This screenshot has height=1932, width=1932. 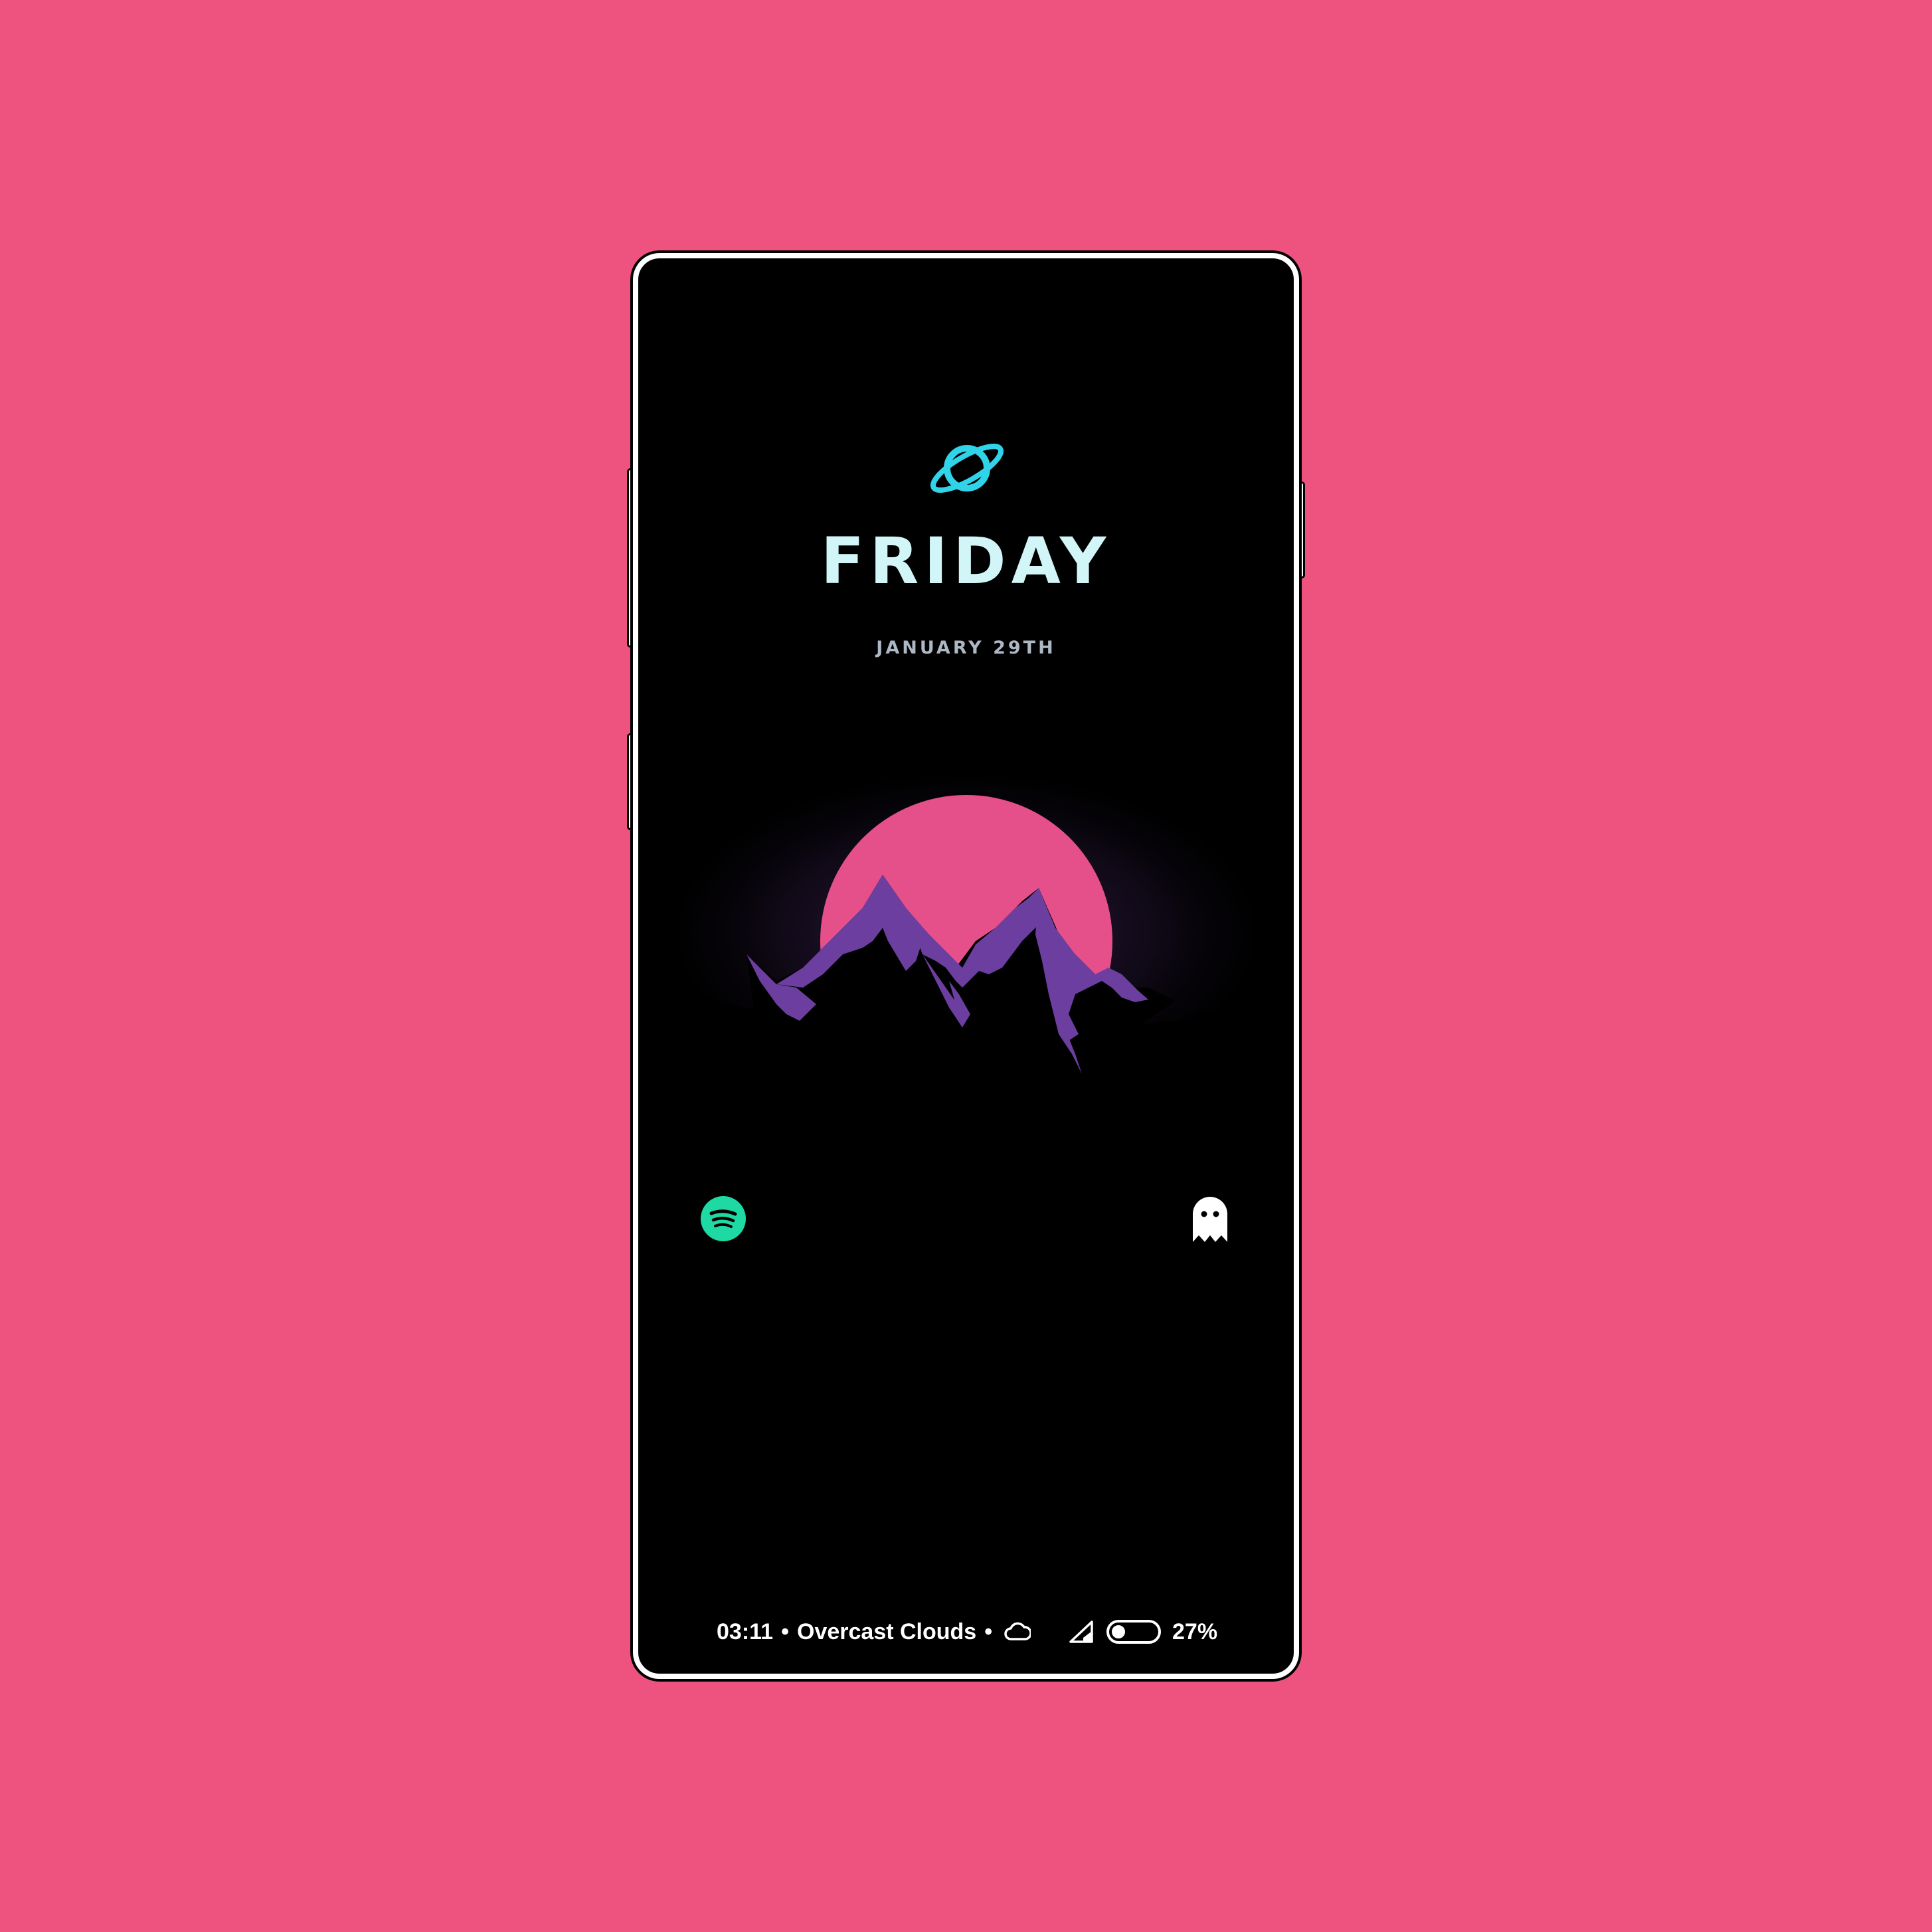 I want to click on date-subtitle: JANUARY 29TH, so click(x=966, y=648).